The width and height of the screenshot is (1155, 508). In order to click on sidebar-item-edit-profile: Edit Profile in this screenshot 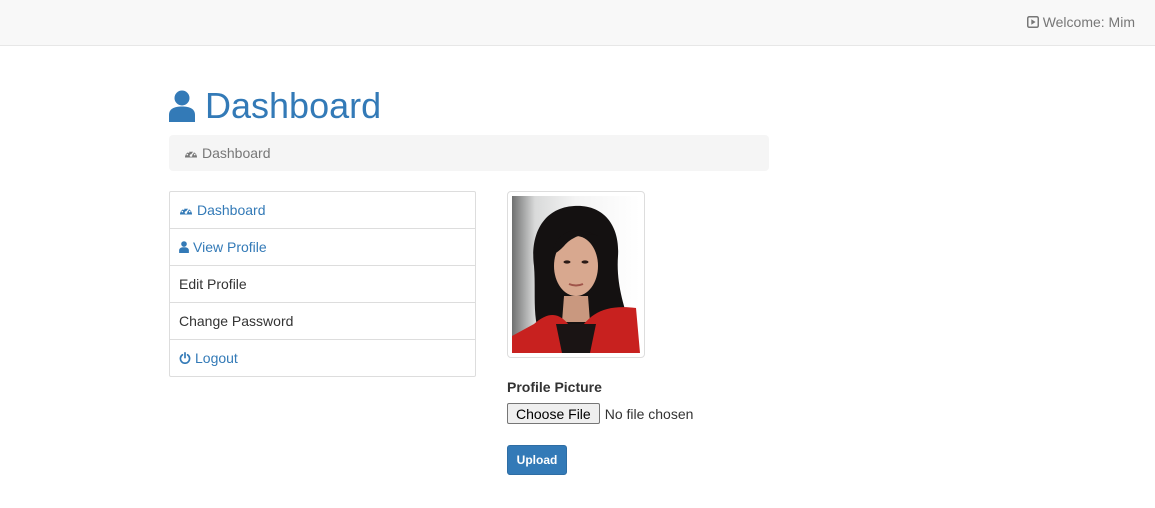, I will do `click(322, 283)`.